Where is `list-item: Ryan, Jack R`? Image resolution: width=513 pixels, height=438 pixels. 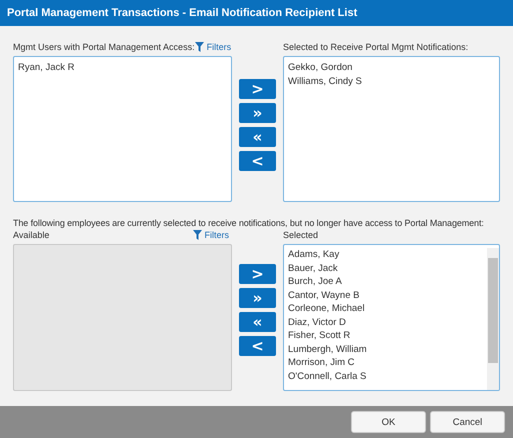
list-item: Ryan, Jack R is located at coordinates (46, 129).